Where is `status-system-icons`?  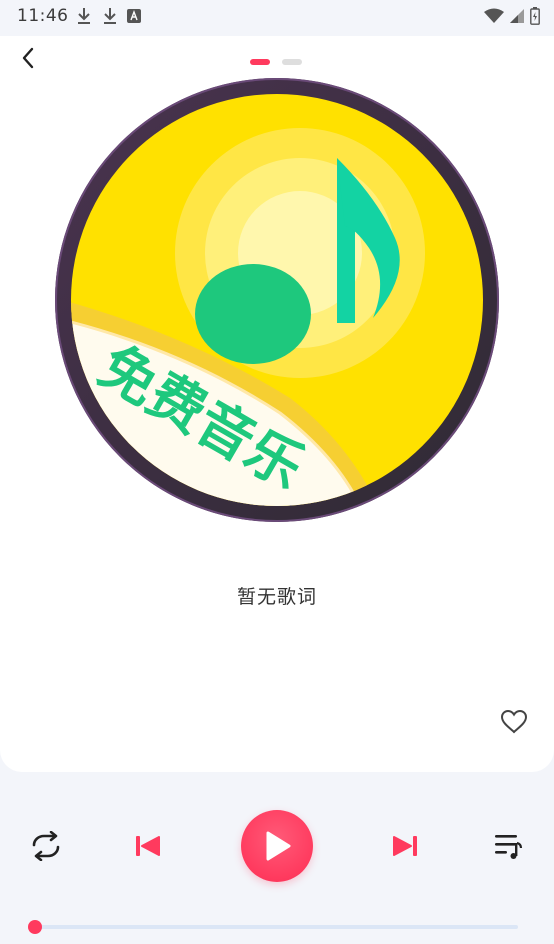 status-system-icons is located at coordinates (512, 16).